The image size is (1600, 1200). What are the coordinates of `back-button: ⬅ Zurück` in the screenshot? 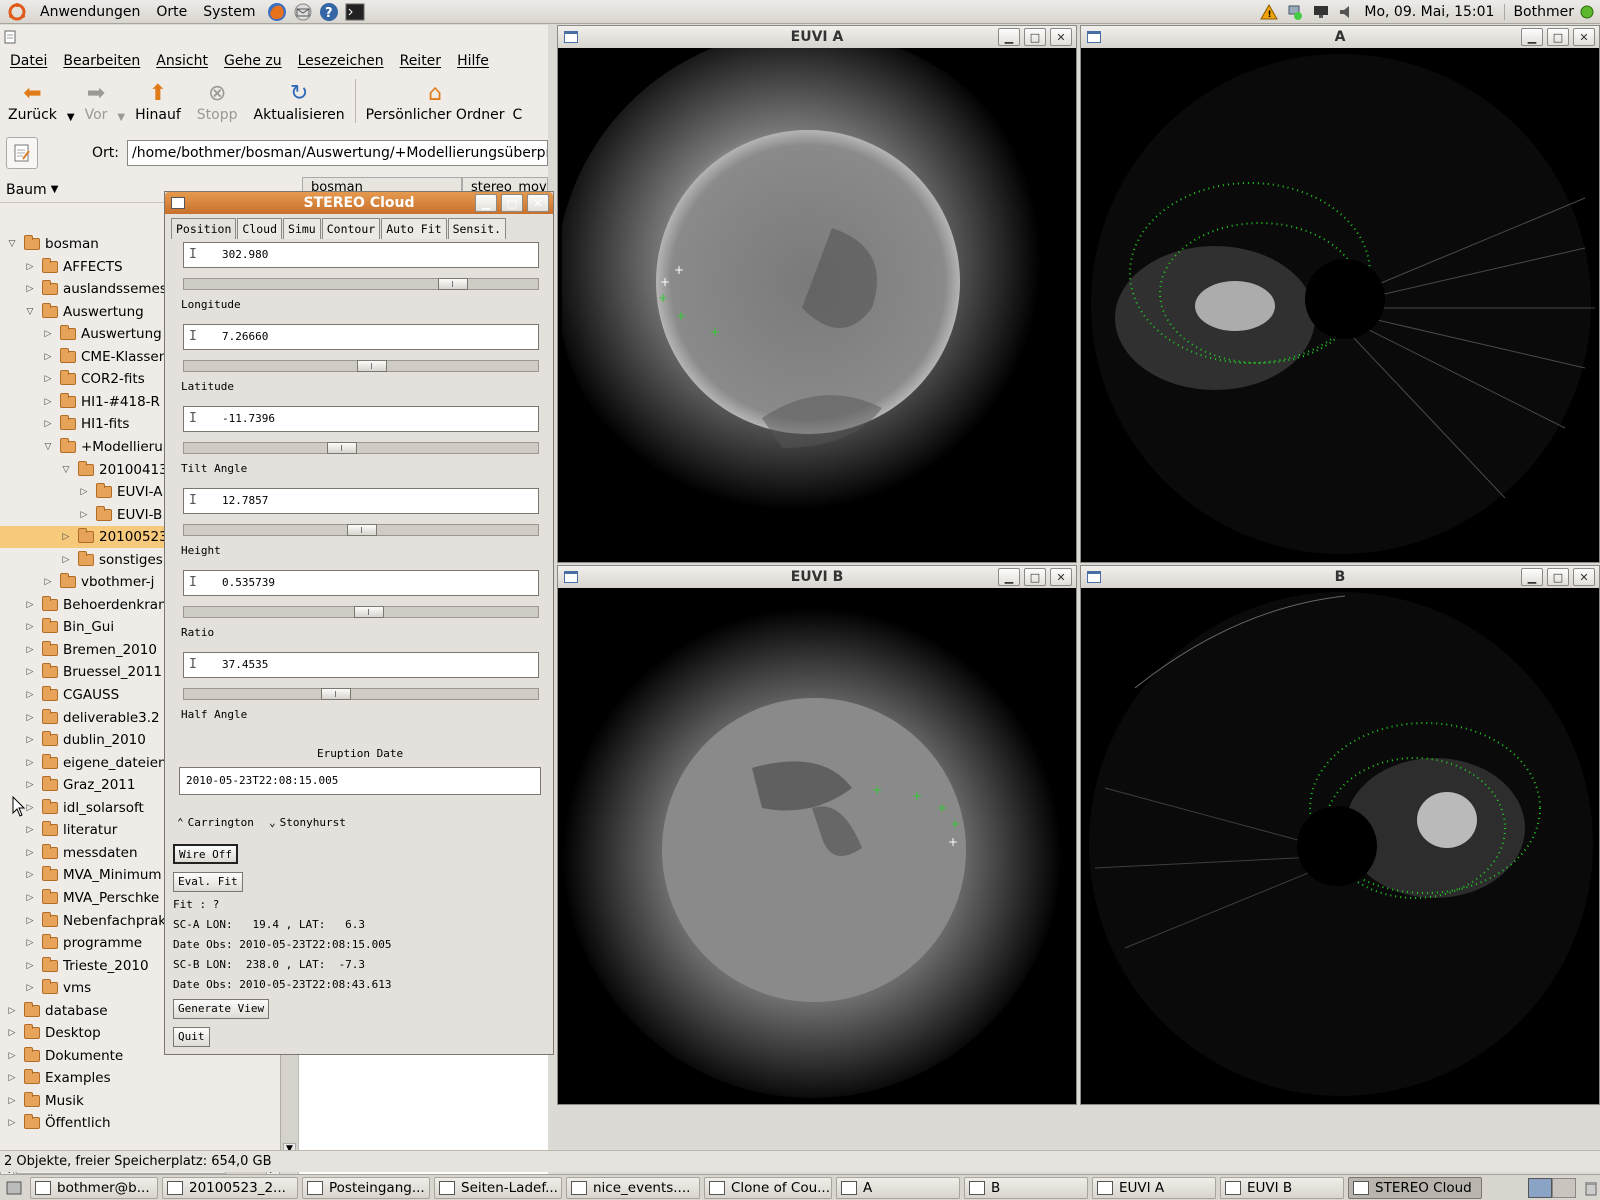 It's located at (32, 102).